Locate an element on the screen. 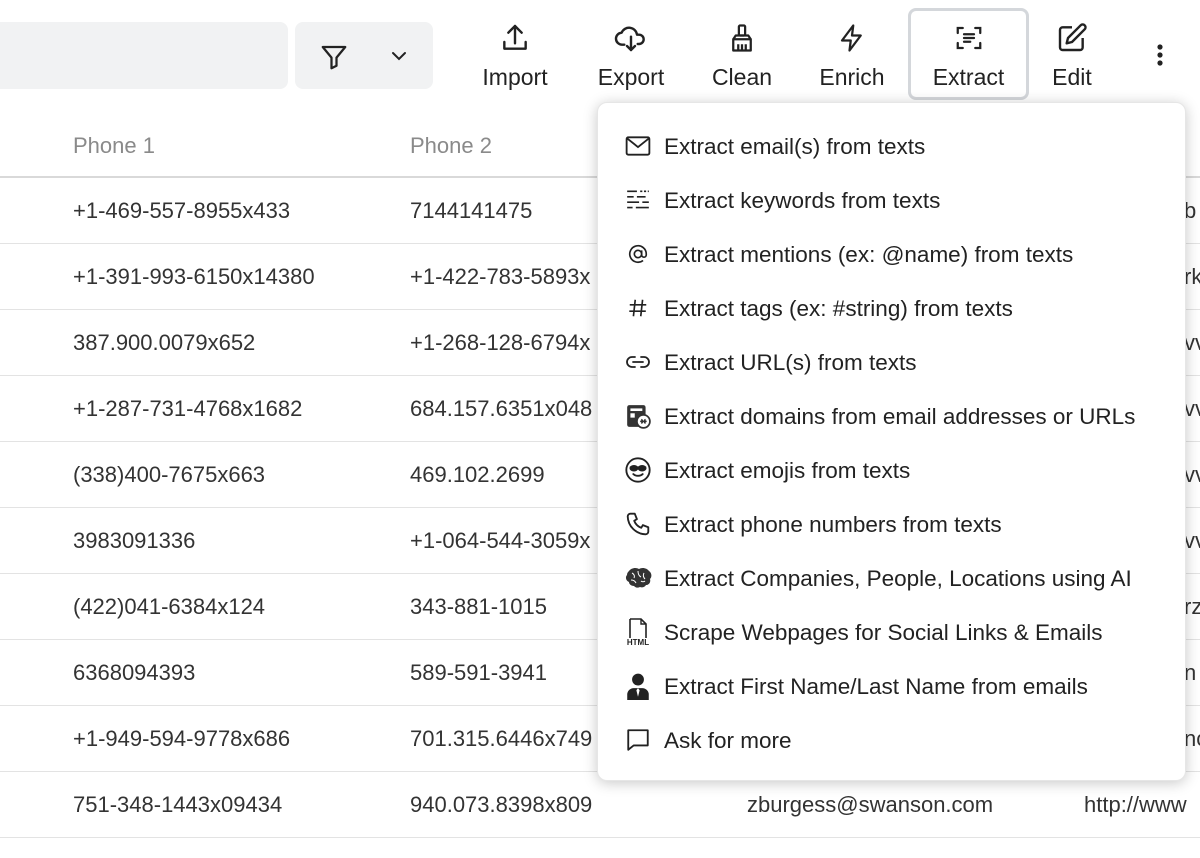 This screenshot has width=1200, height=858. cell-phone-1: +1-469-557-8955x433 is located at coordinates (181, 211).